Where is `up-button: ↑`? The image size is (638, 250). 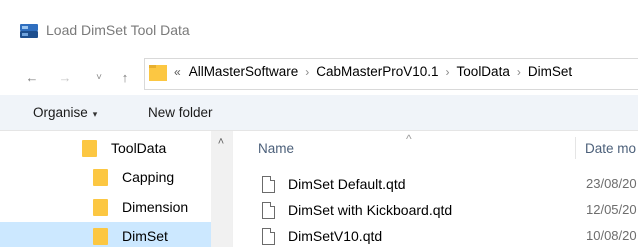 up-button: ↑ is located at coordinates (125, 77).